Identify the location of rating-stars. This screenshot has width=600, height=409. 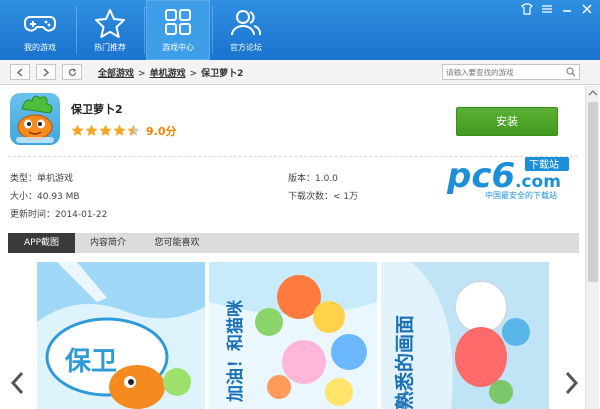
(106, 131).